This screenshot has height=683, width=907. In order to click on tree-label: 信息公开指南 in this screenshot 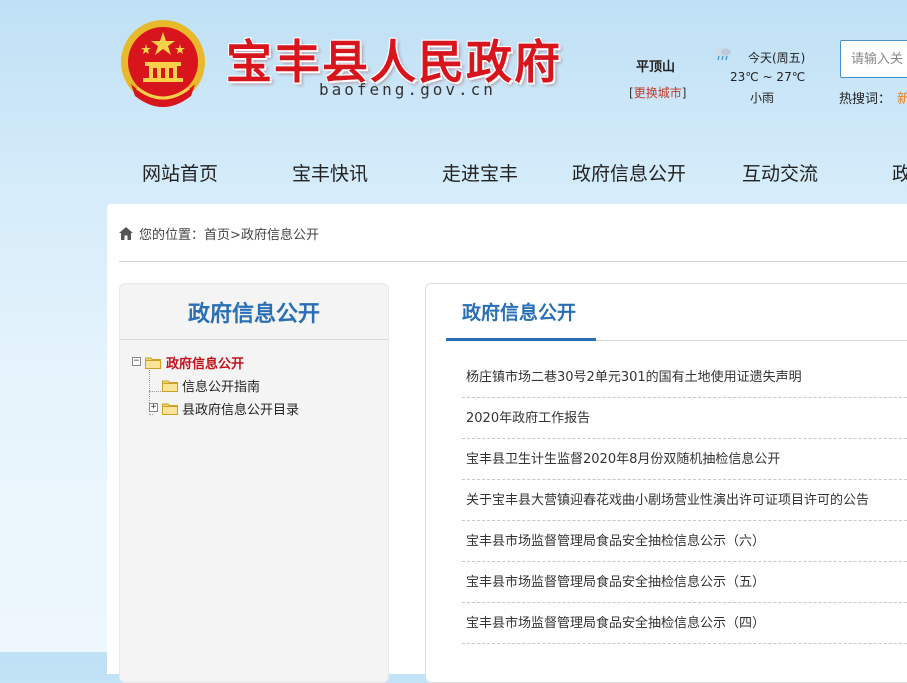, I will do `click(221, 385)`.